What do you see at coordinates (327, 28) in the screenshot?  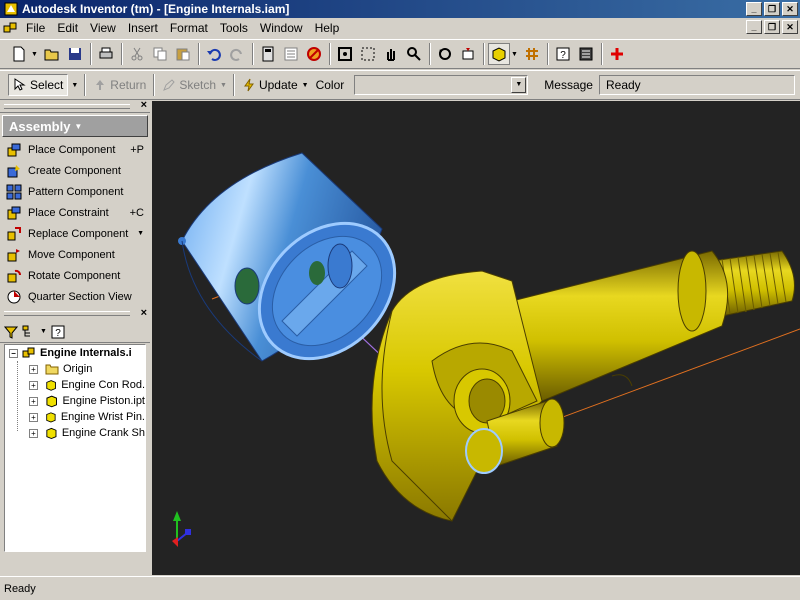 I see `menu-help: Help` at bounding box center [327, 28].